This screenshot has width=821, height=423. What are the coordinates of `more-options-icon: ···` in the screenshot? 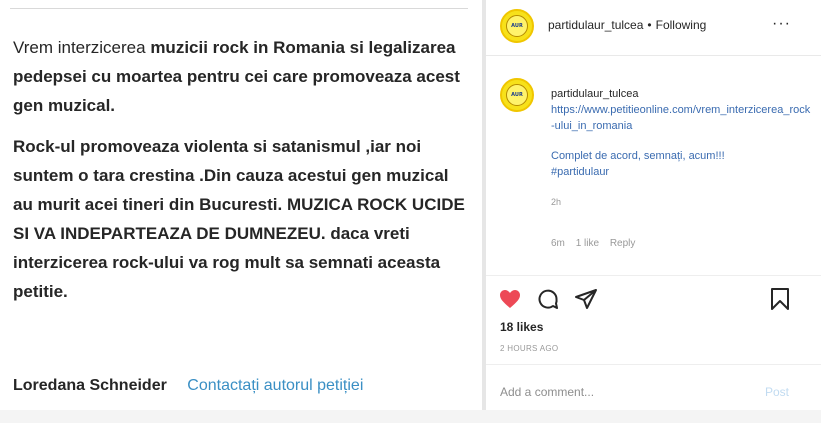 It's located at (781, 24).